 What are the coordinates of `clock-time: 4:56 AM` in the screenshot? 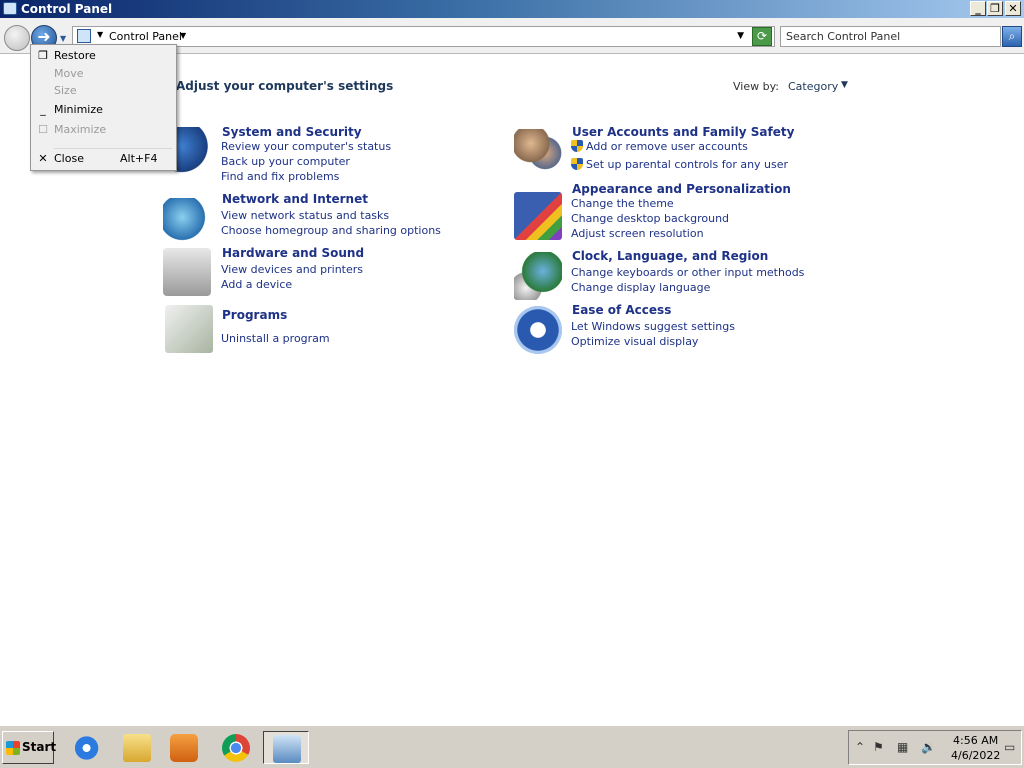 It's located at (975, 740).